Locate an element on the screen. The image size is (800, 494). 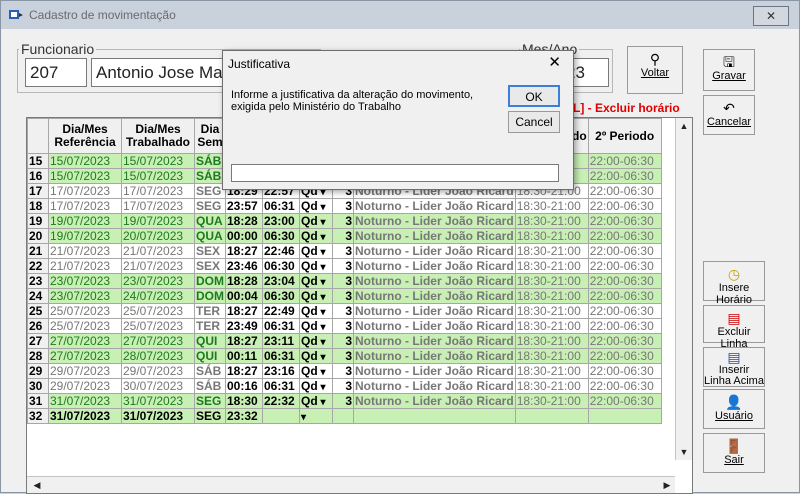
cell-trab: 21/07/2023 is located at coordinates (158, 251).